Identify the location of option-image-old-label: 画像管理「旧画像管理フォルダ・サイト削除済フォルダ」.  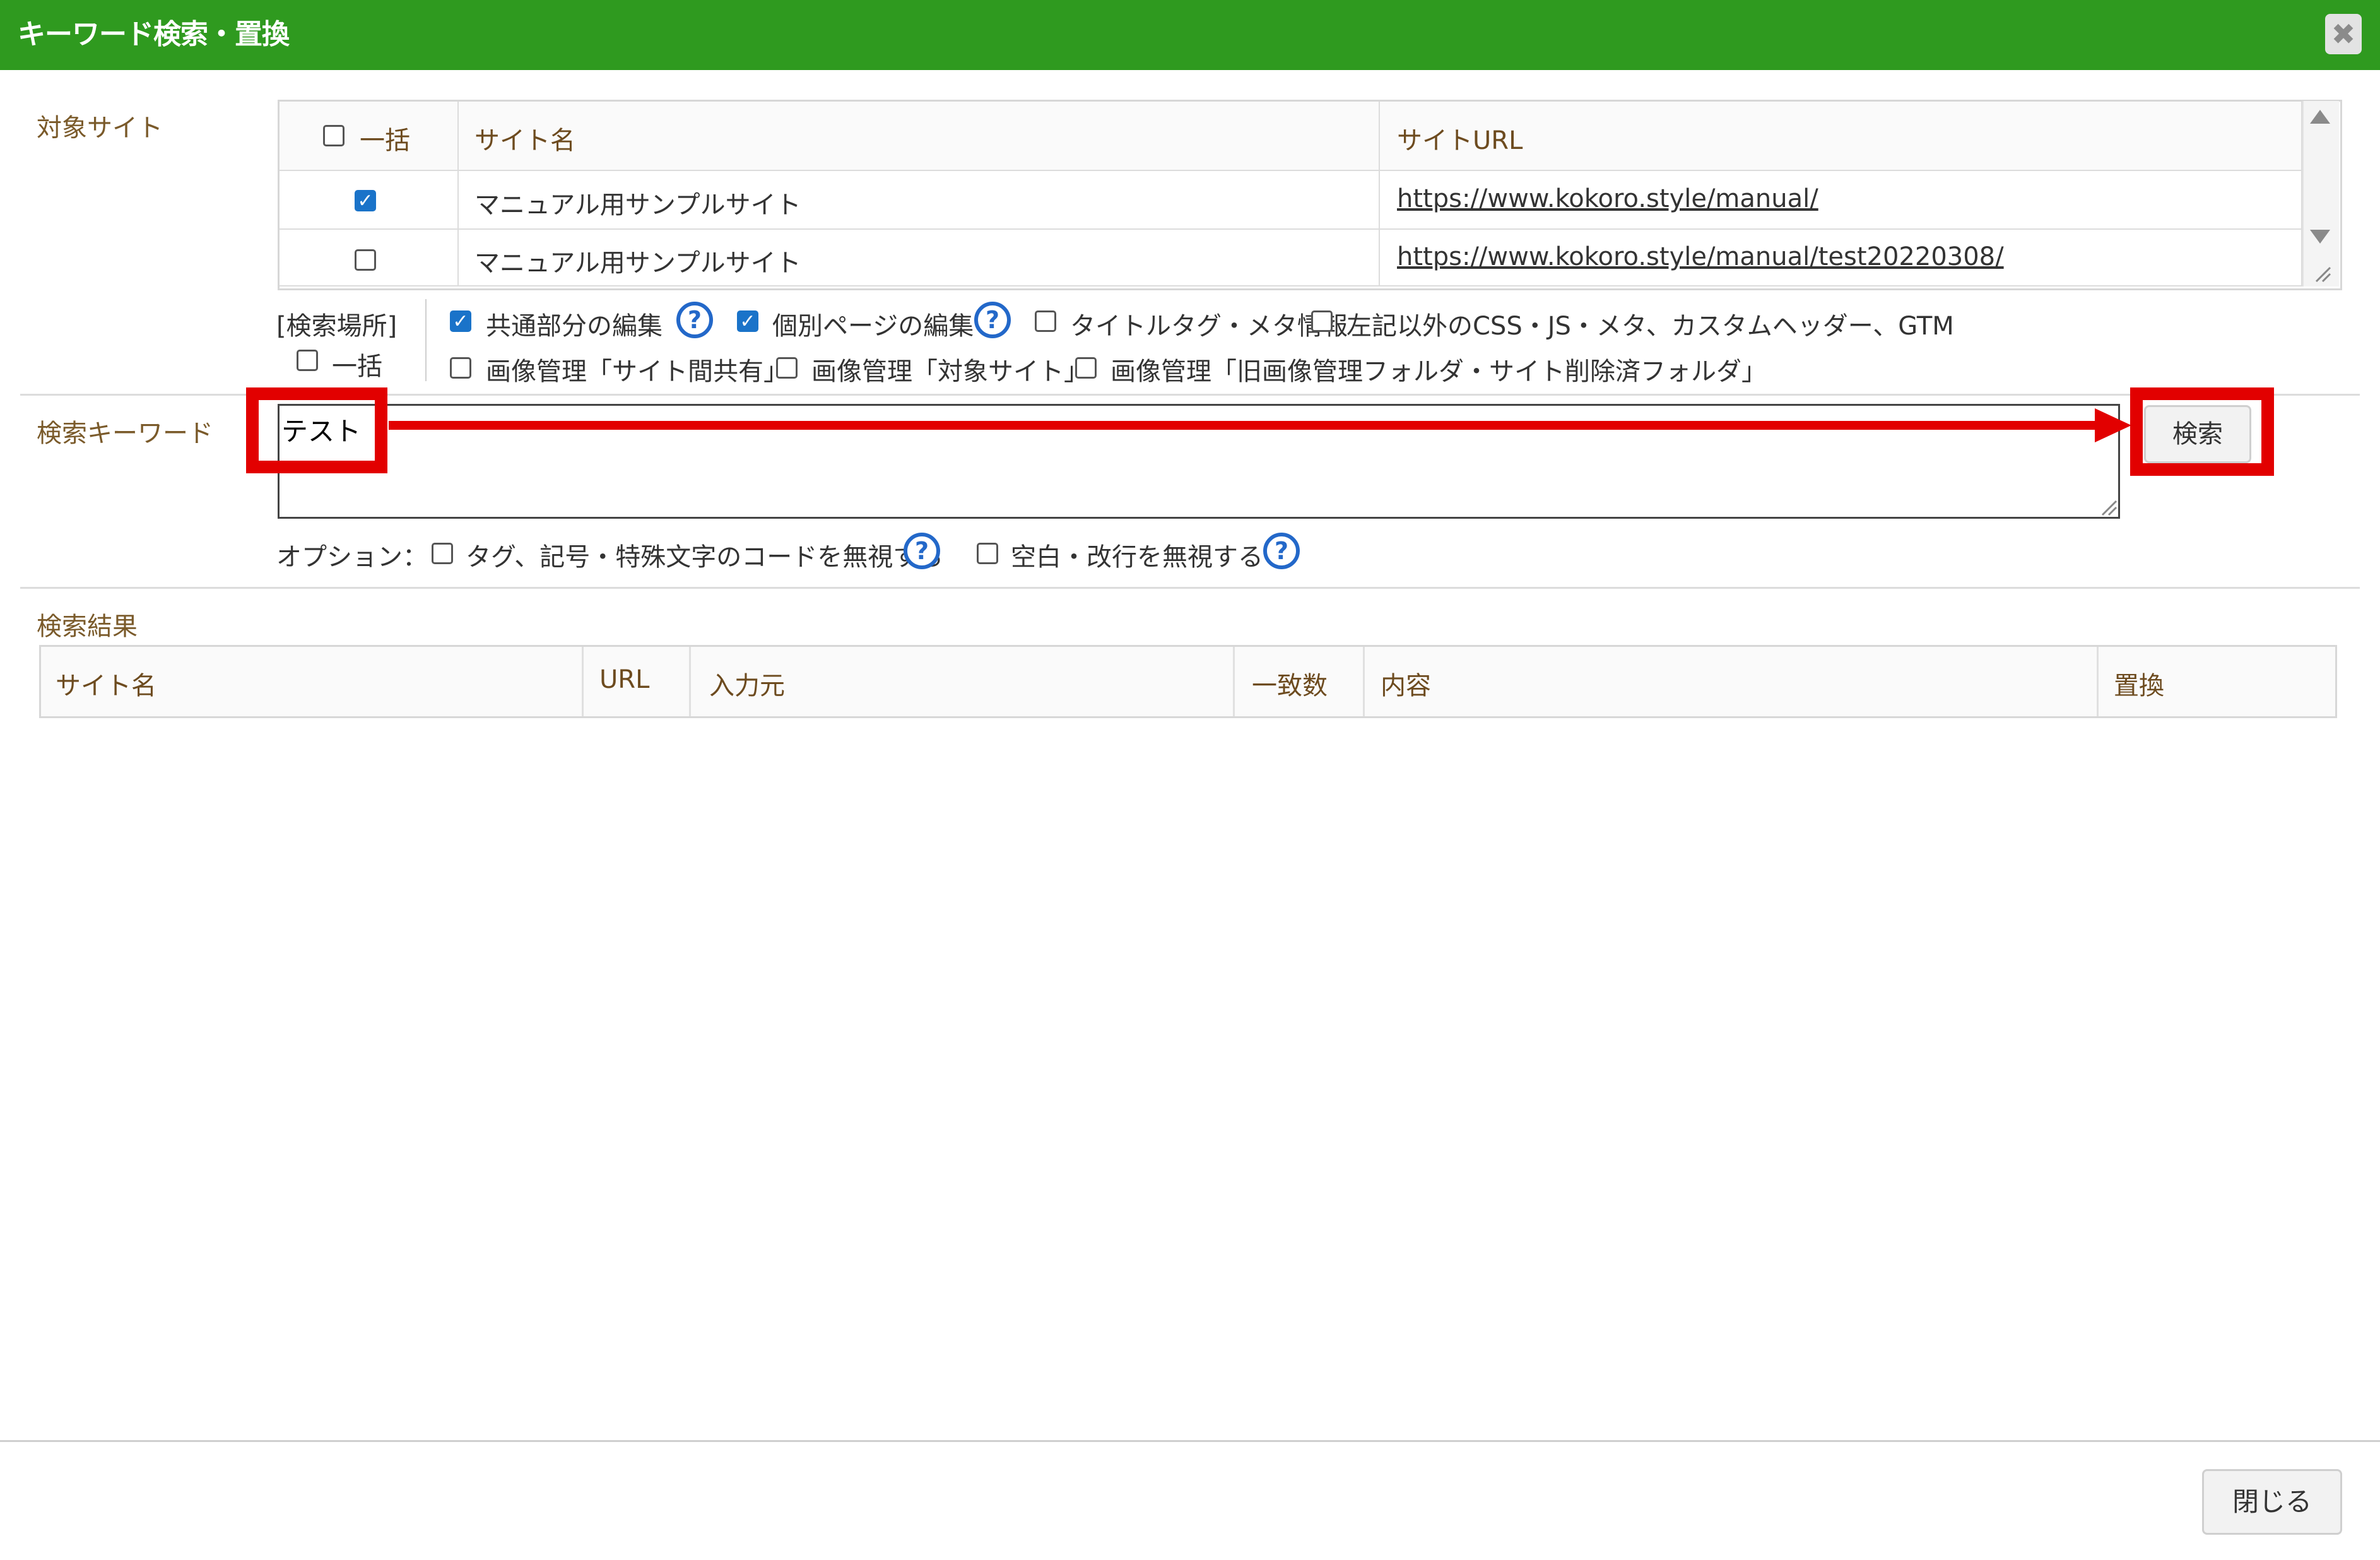
(1438, 371).